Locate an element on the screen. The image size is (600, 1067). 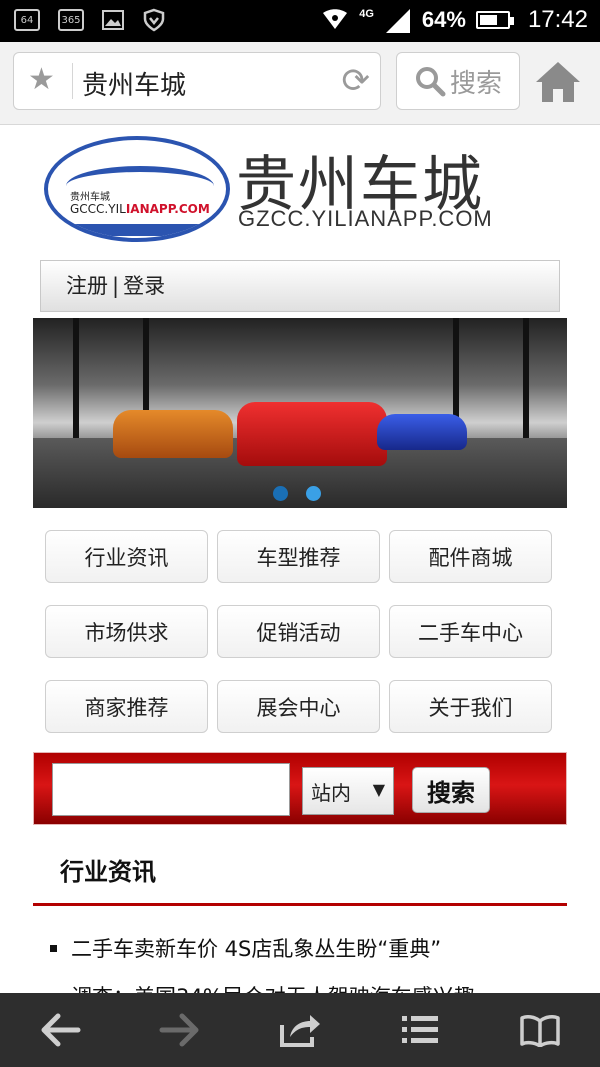
battery-percent: 64% is located at coordinates (443, 19).